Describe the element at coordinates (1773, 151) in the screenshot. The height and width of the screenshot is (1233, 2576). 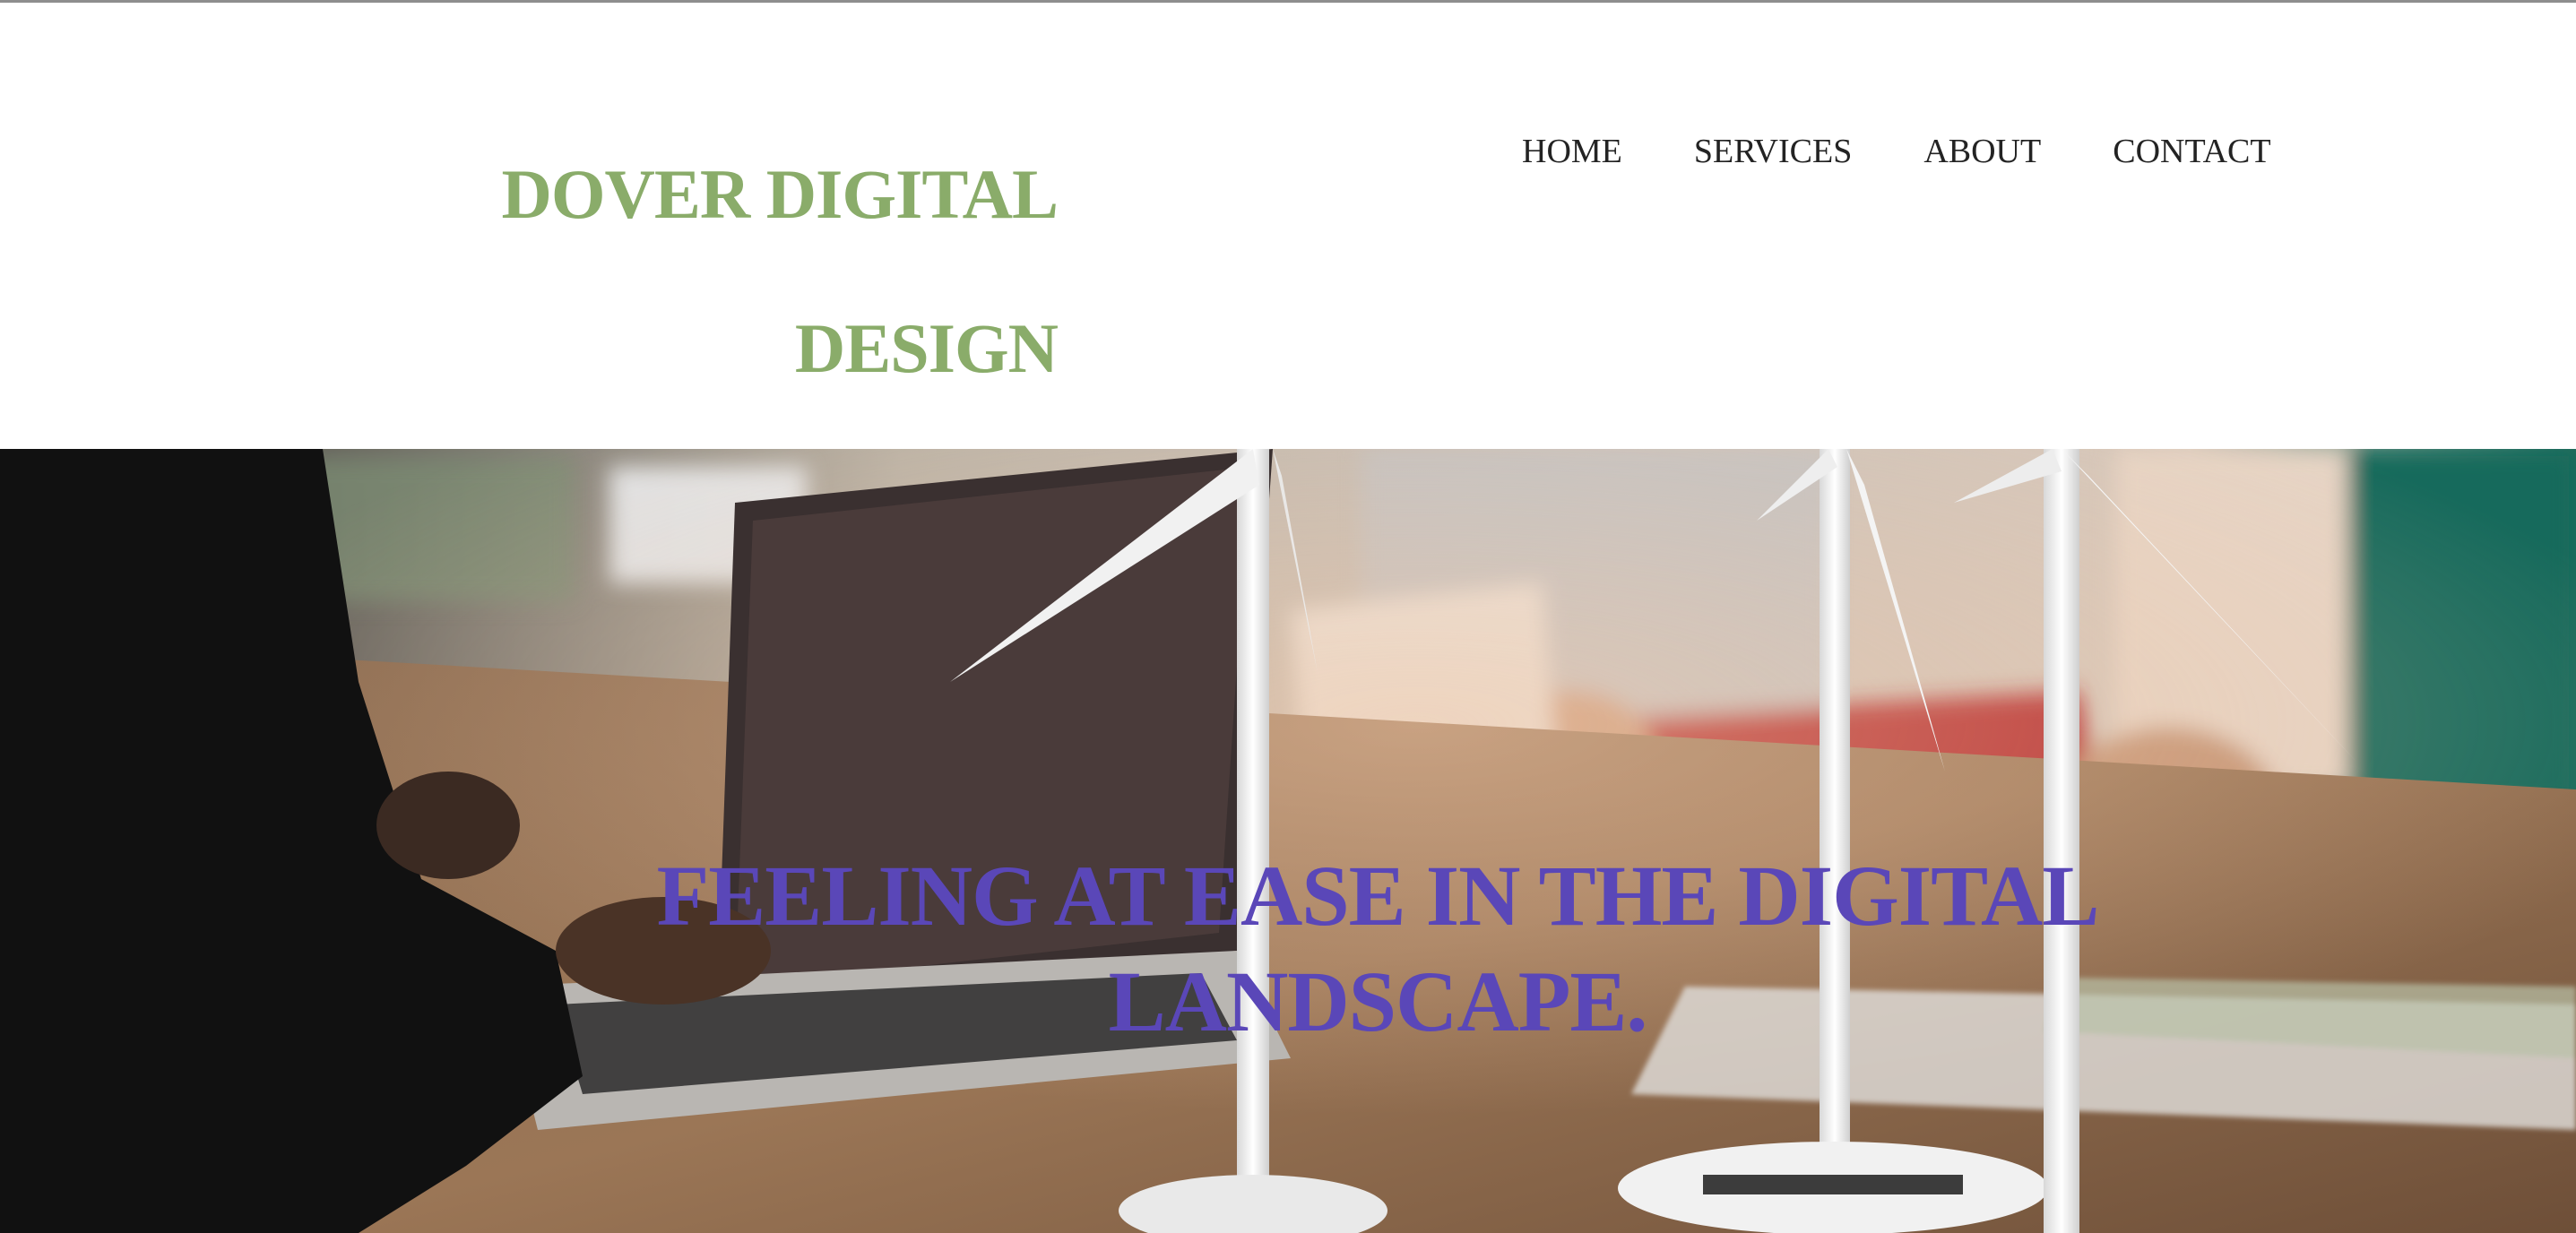
I see `nav-item-services: SERVICES` at that location.